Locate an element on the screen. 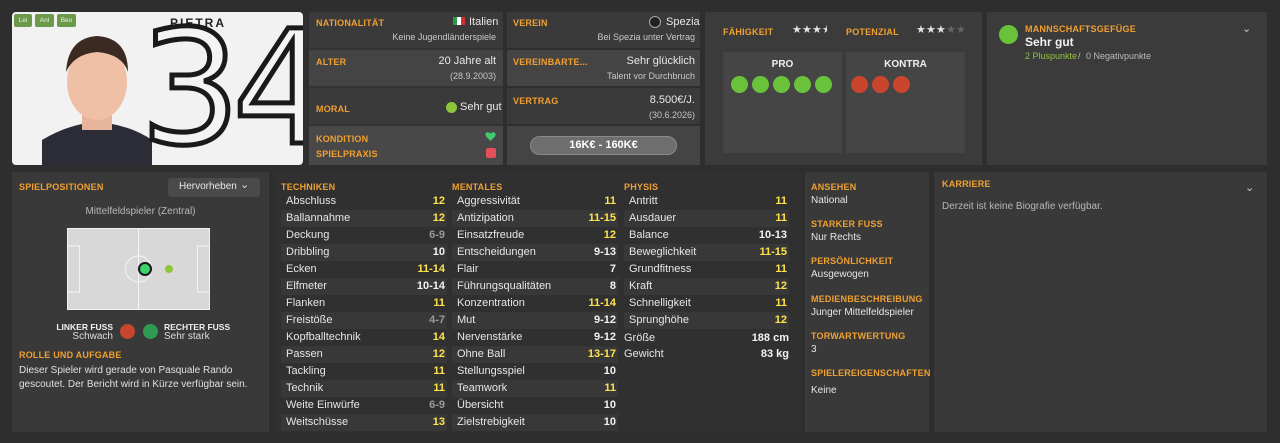 Image resolution: width=1280 pixels, height=443 pixels. star-icon: ★ is located at coordinates (807, 30).